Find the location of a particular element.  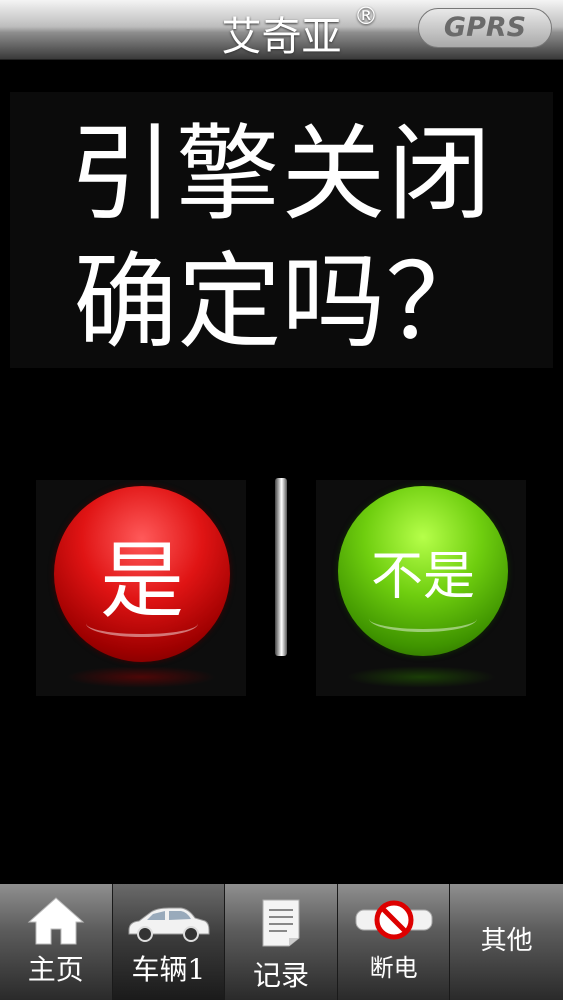

no-button-container: 不是 is located at coordinates (421, 588).